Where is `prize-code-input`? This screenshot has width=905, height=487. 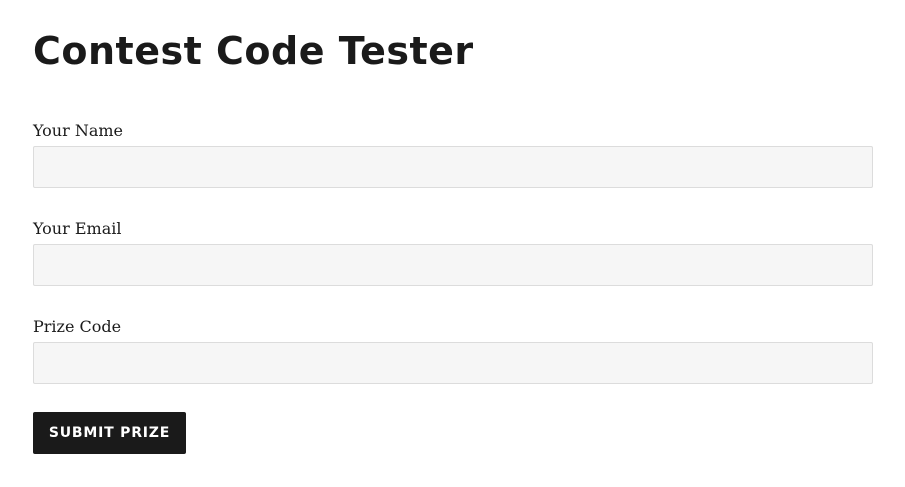 prize-code-input is located at coordinates (453, 363).